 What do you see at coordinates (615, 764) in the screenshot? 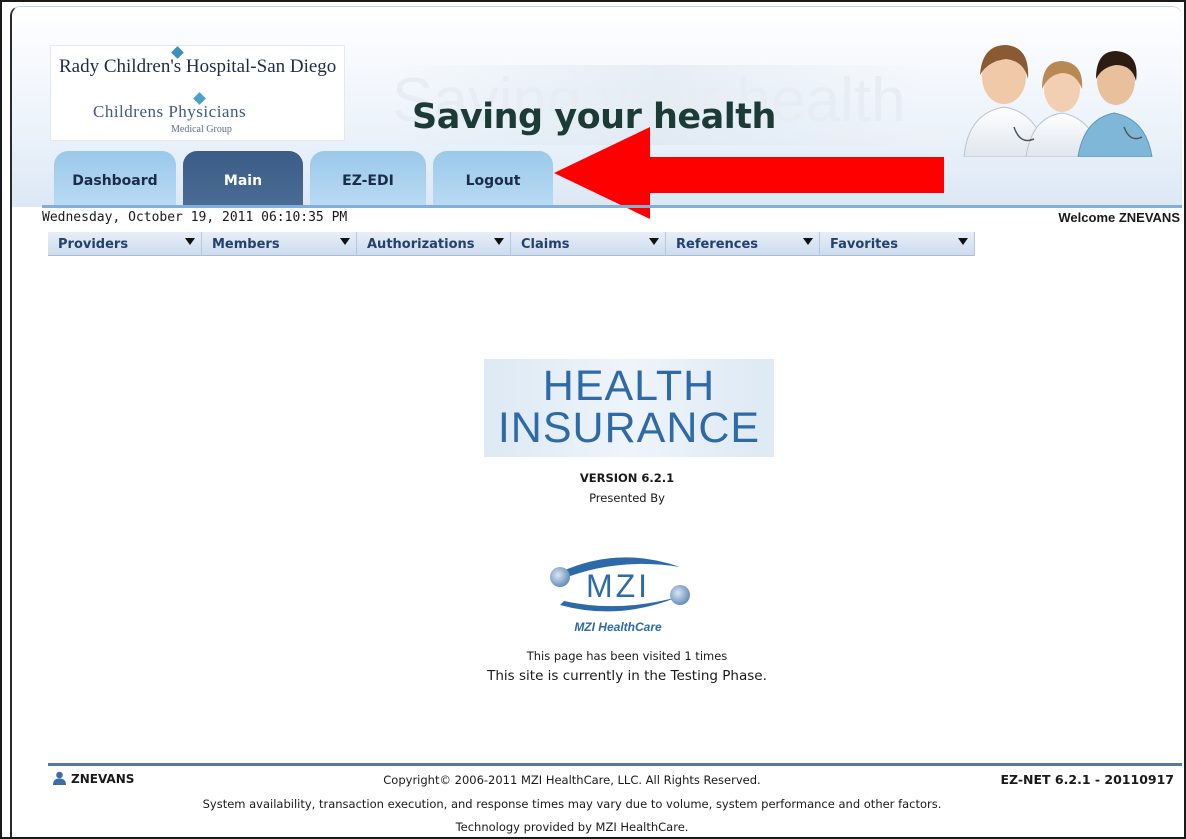
I see `footer-divider` at bounding box center [615, 764].